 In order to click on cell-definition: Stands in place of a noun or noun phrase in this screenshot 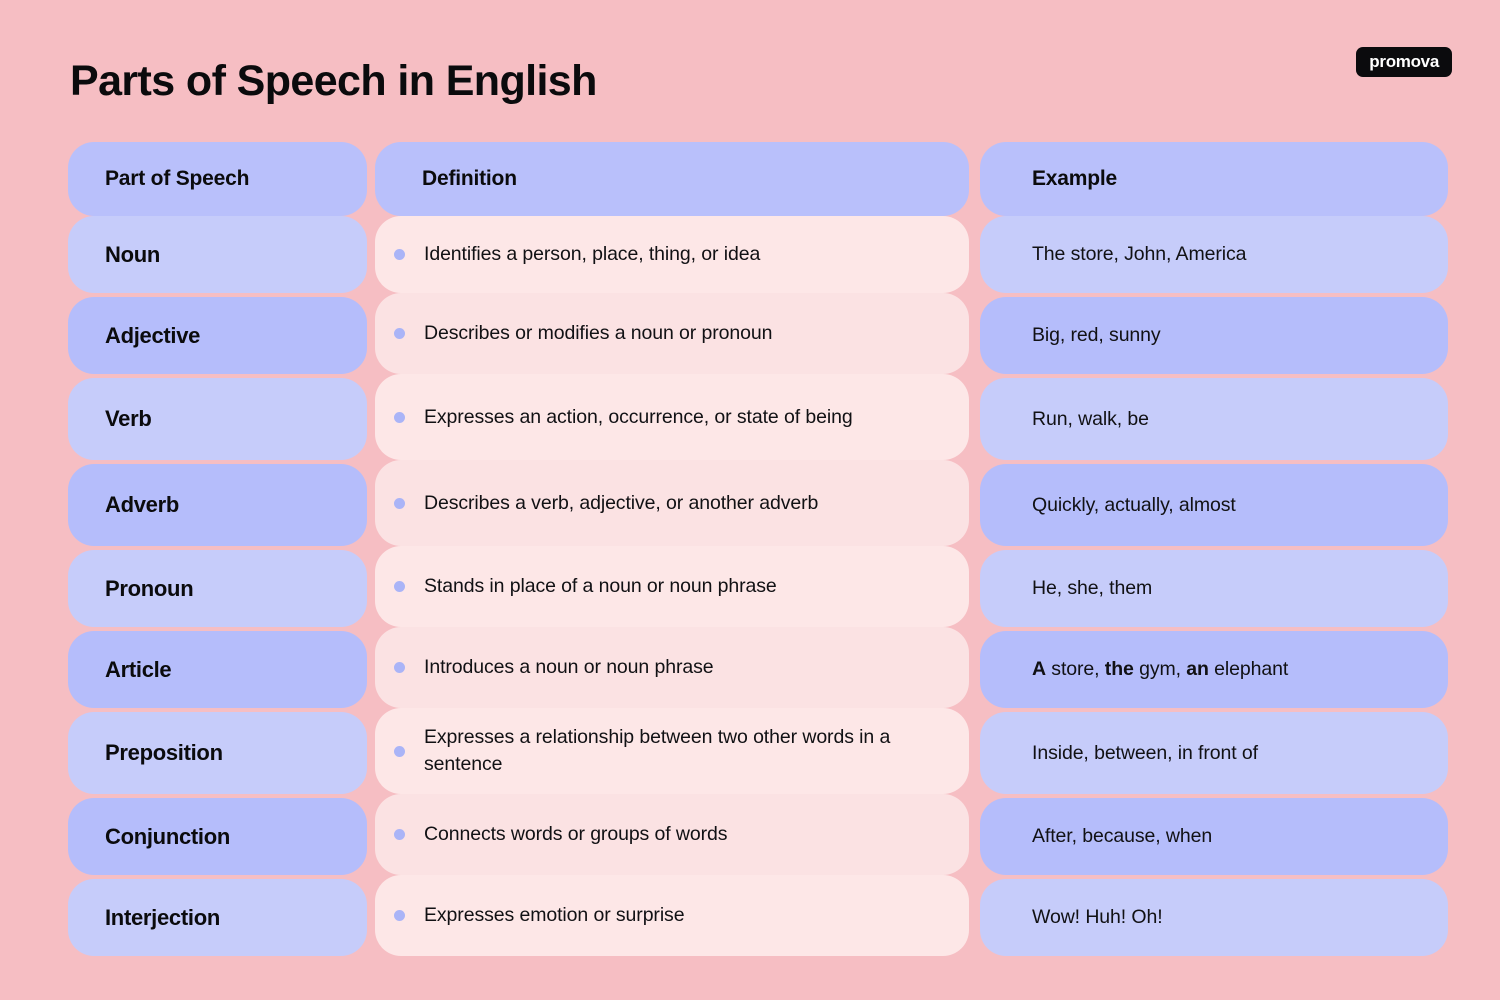, I will do `click(672, 586)`.